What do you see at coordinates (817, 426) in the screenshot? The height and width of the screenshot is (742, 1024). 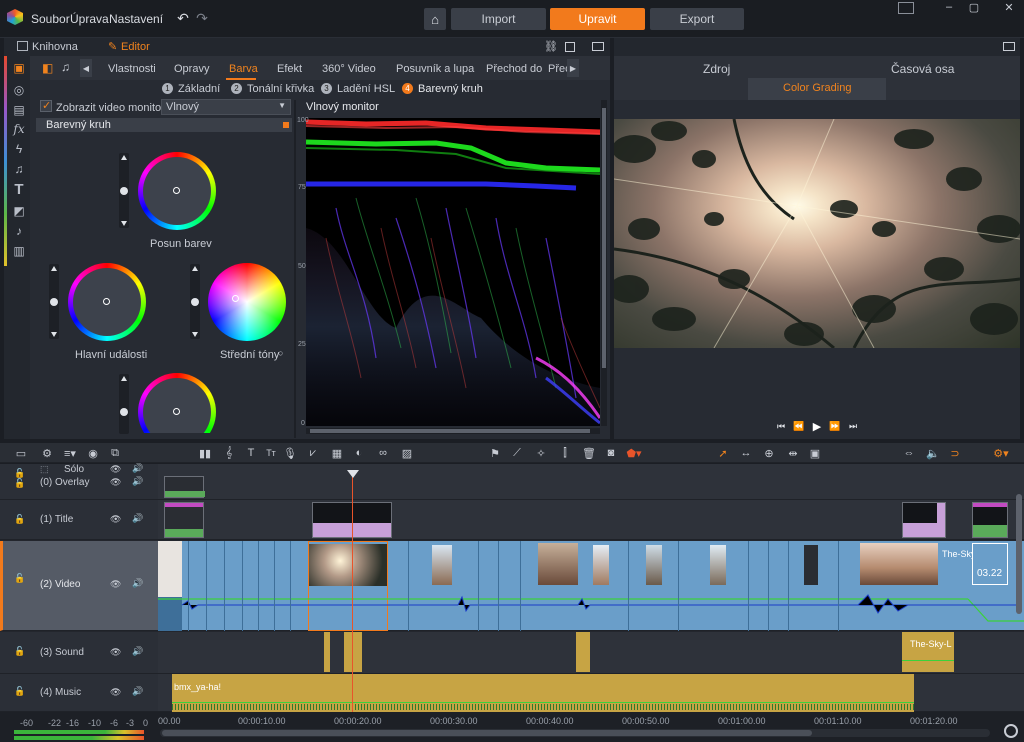 I see `play-icon: ▶` at bounding box center [817, 426].